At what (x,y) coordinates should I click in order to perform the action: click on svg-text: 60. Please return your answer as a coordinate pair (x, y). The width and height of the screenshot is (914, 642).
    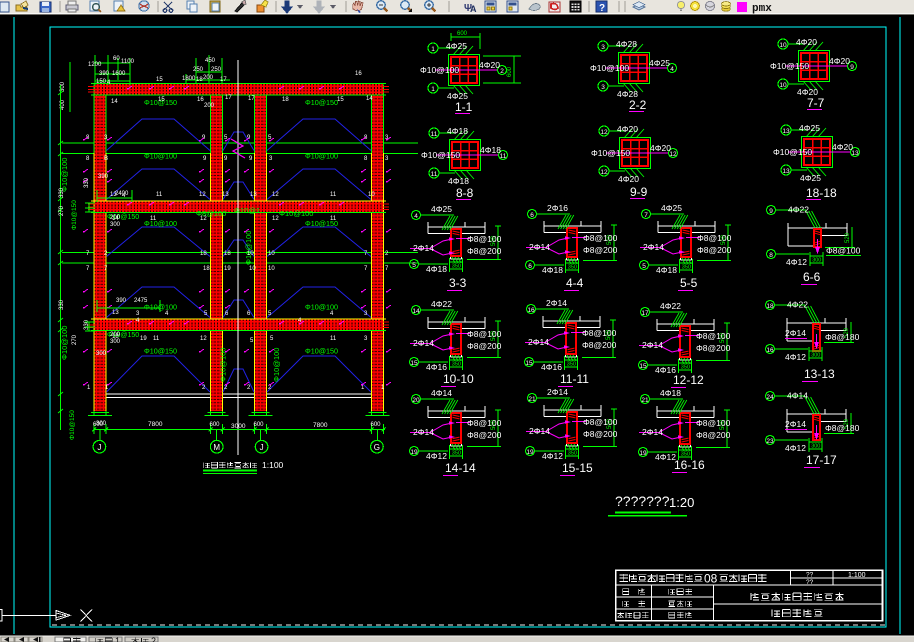
    Looking at the image, I should click on (116, 59).